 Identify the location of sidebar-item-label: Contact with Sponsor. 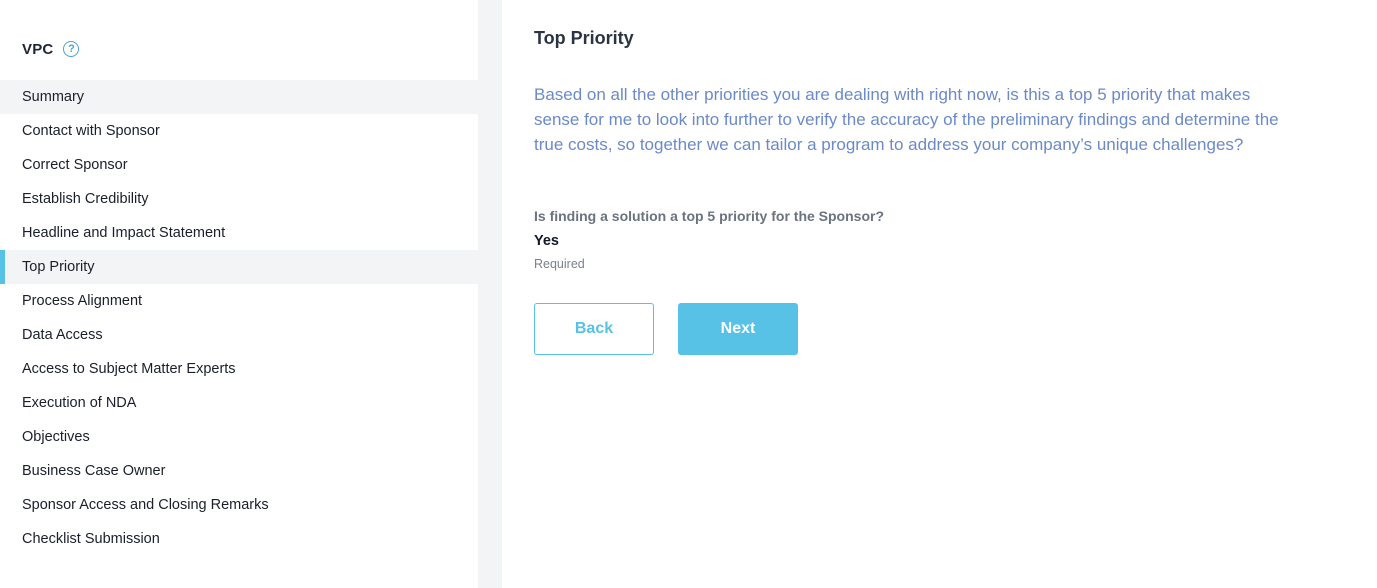
(91, 131).